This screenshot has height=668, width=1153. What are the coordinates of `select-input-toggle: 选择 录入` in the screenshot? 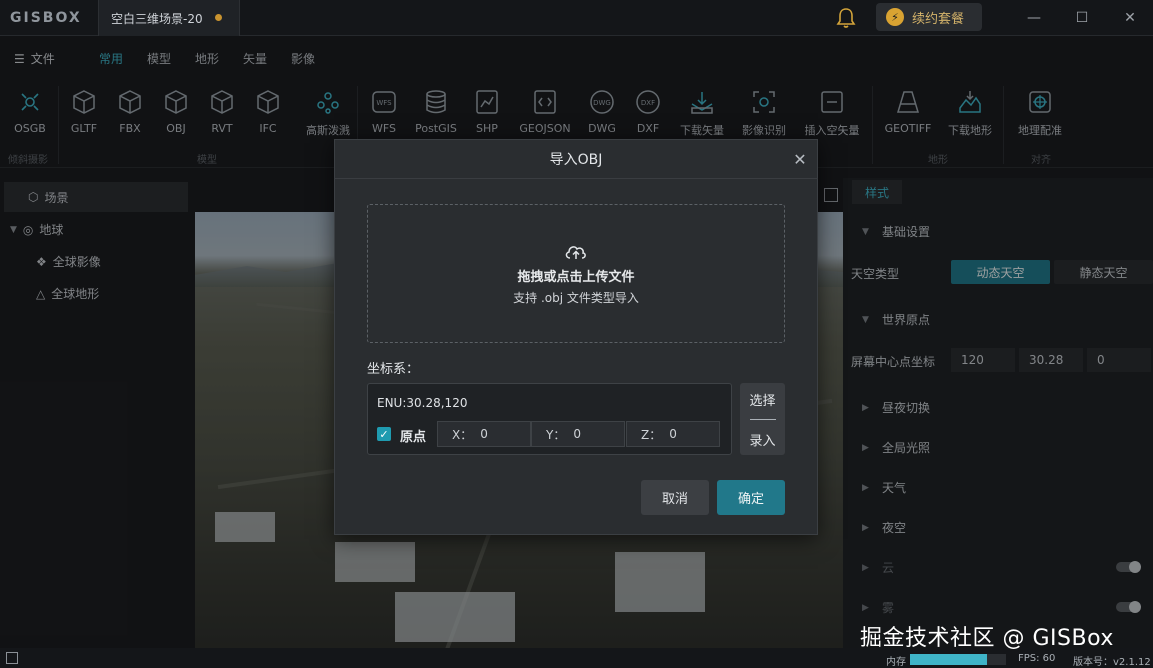 It's located at (762, 419).